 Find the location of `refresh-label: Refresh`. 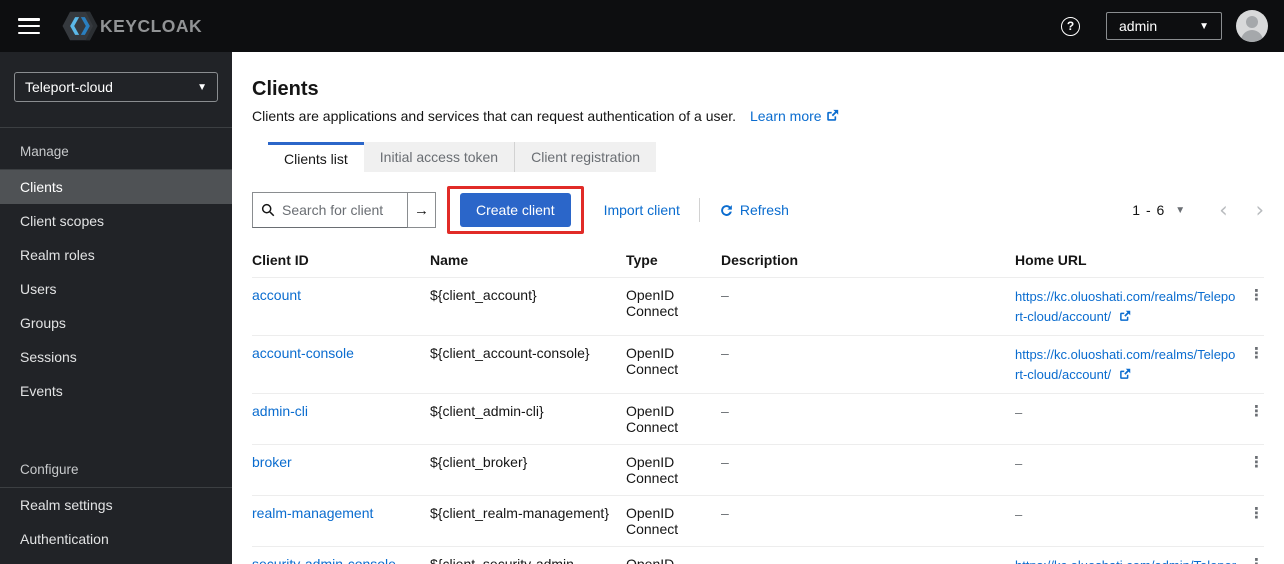

refresh-label: Refresh is located at coordinates (764, 210).